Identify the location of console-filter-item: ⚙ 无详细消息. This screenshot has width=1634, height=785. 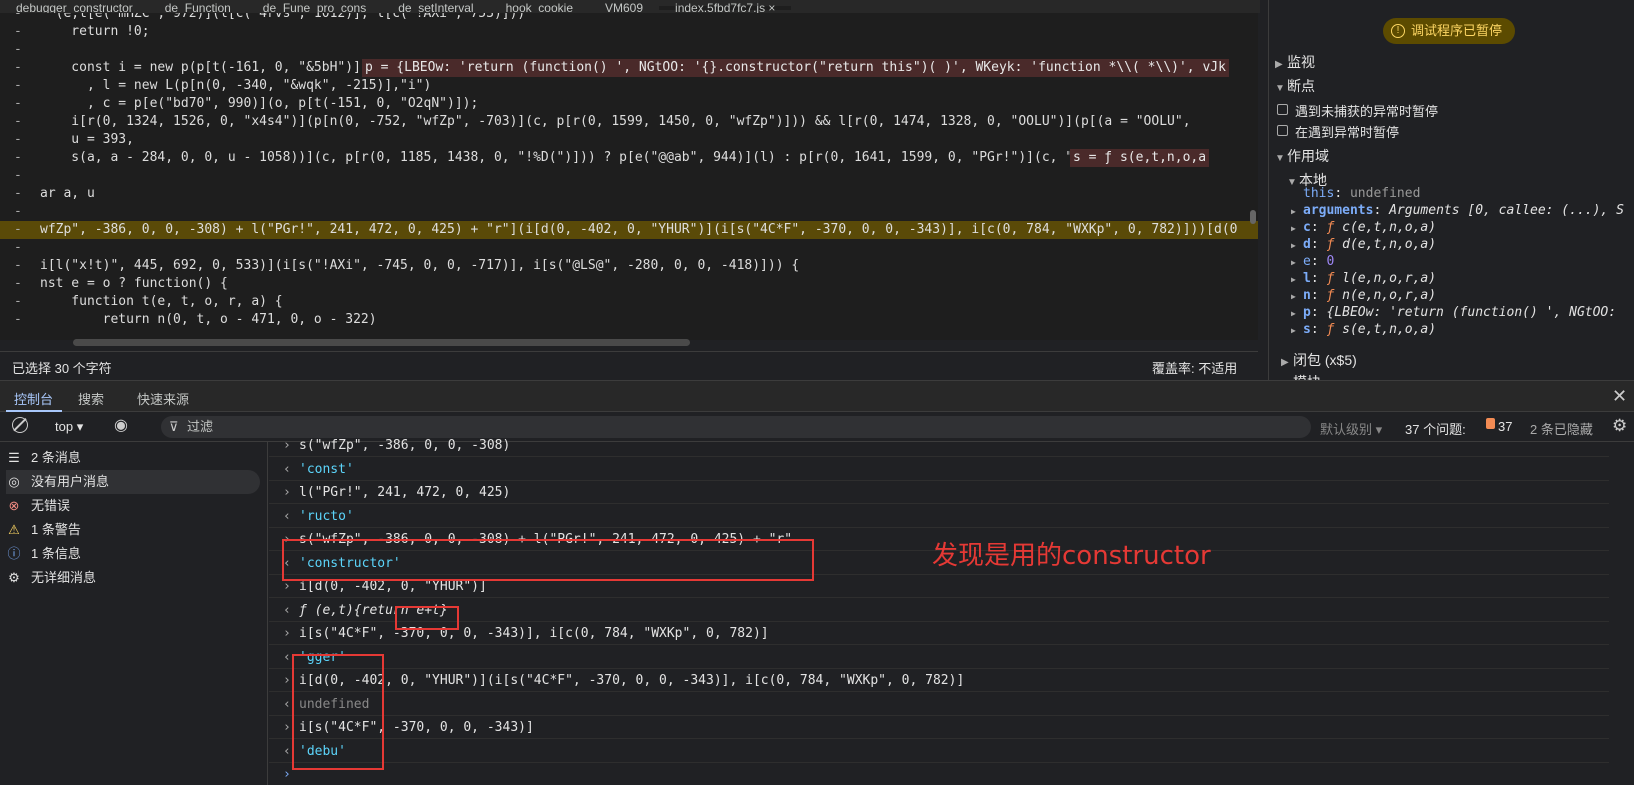
(133, 578).